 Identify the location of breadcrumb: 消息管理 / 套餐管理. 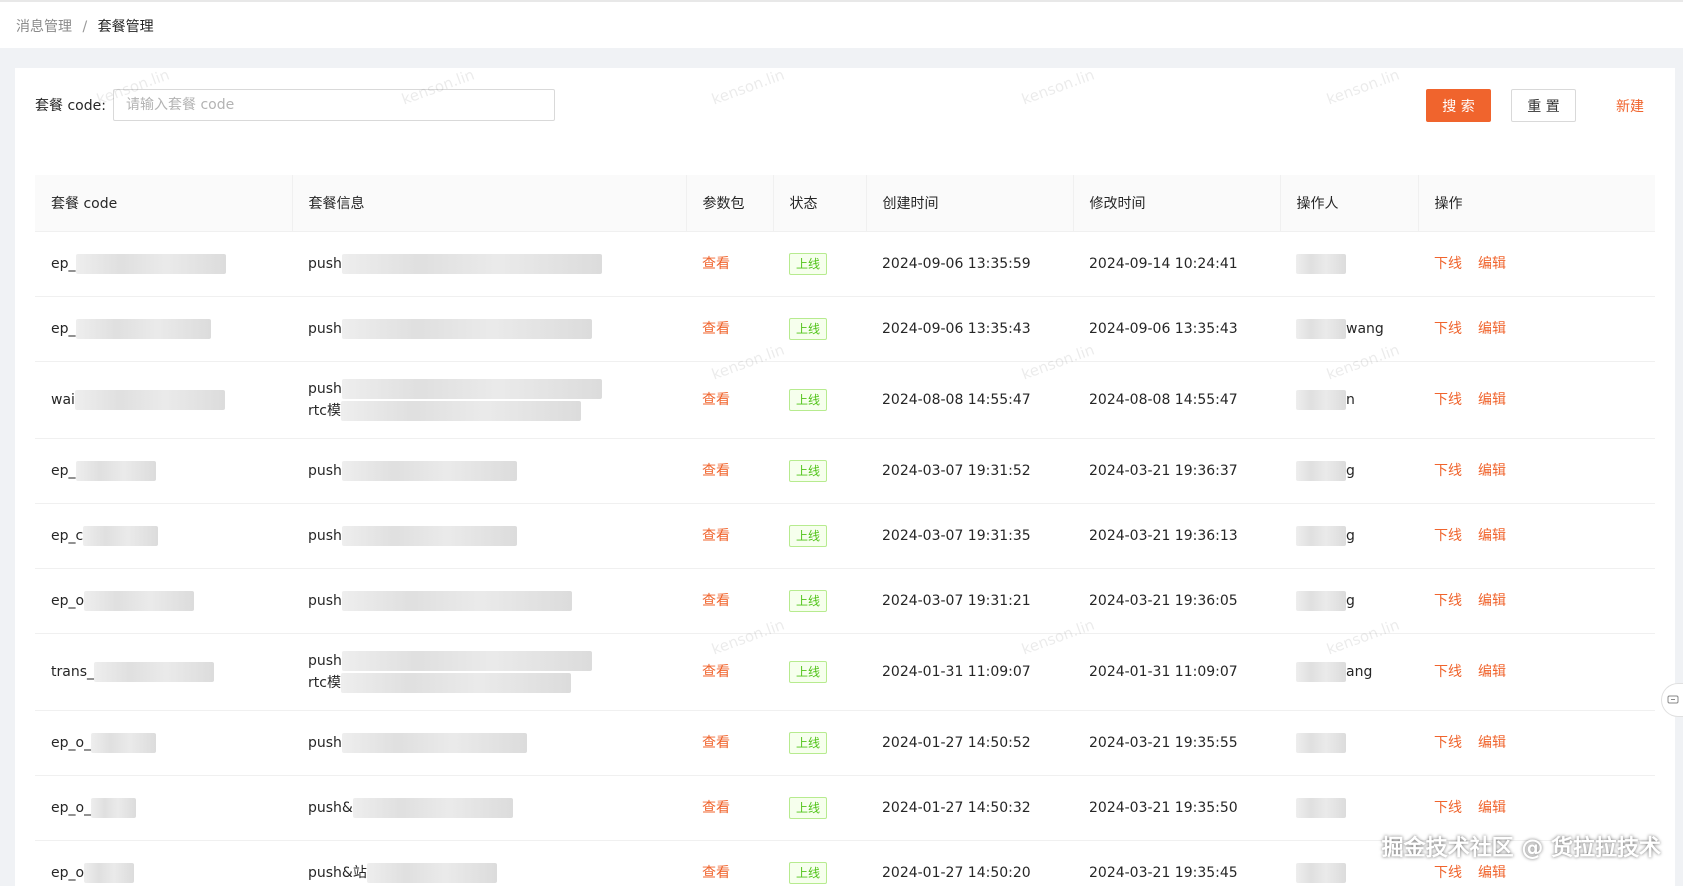
(85, 27).